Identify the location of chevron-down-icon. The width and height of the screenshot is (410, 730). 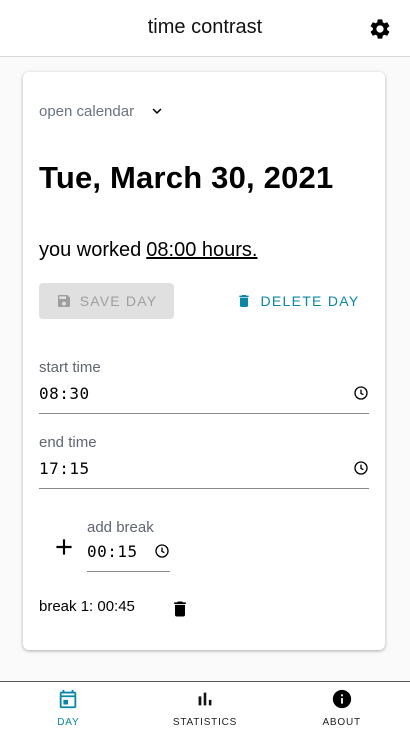
(157, 111).